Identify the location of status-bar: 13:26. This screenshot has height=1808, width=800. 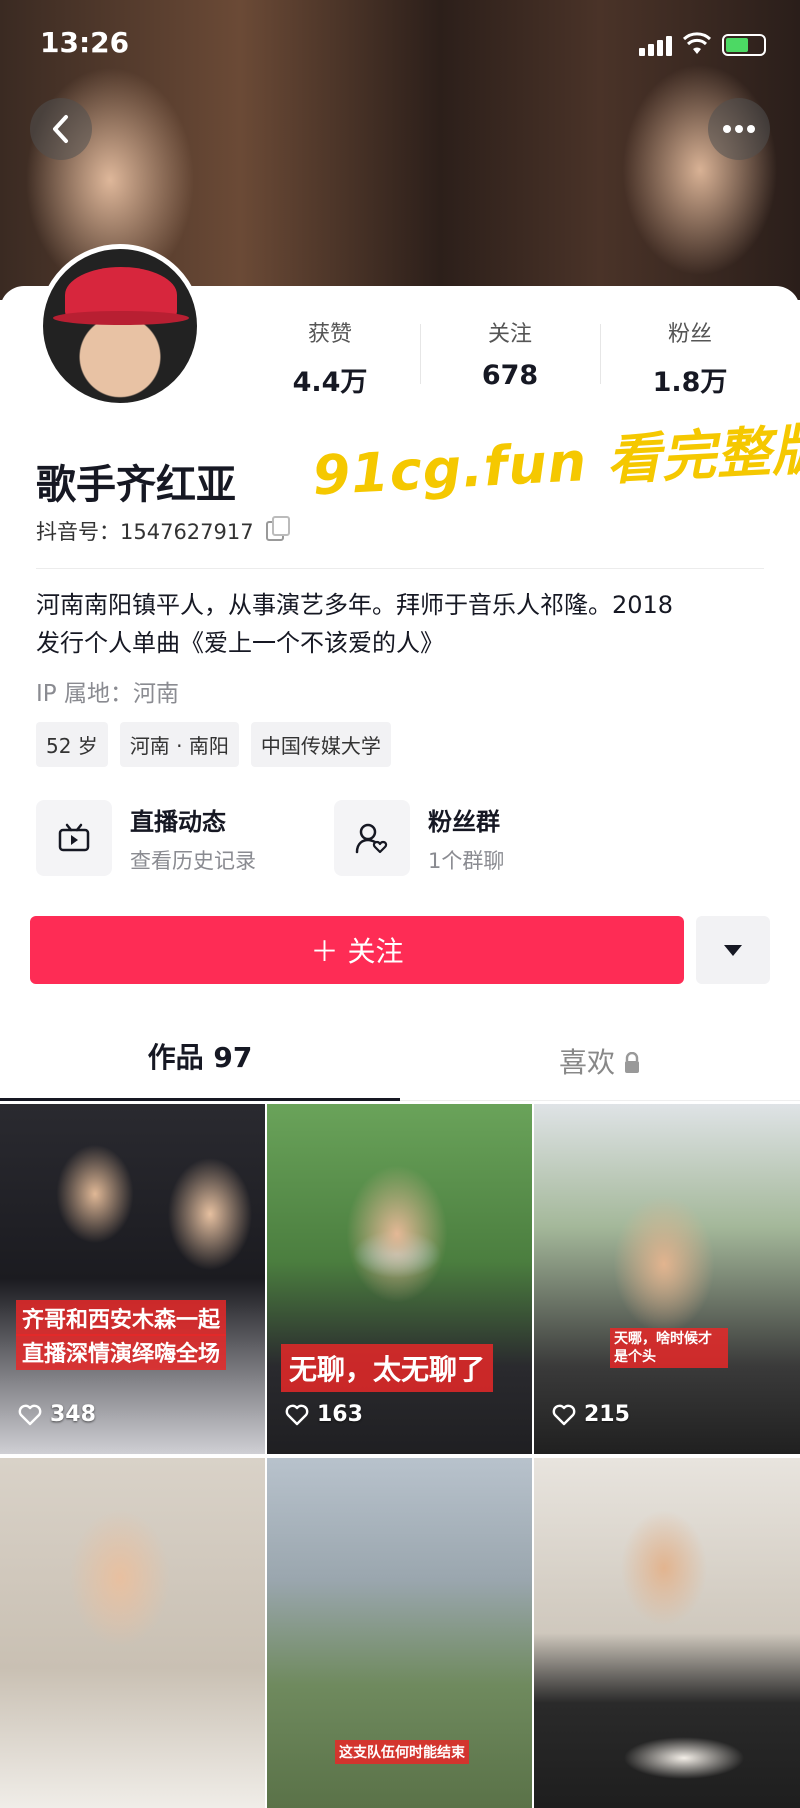
(400, 46).